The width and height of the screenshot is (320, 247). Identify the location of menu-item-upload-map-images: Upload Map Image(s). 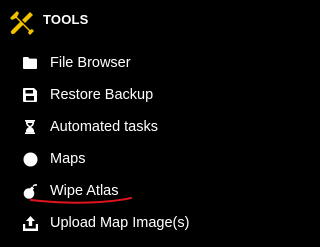
(132, 223).